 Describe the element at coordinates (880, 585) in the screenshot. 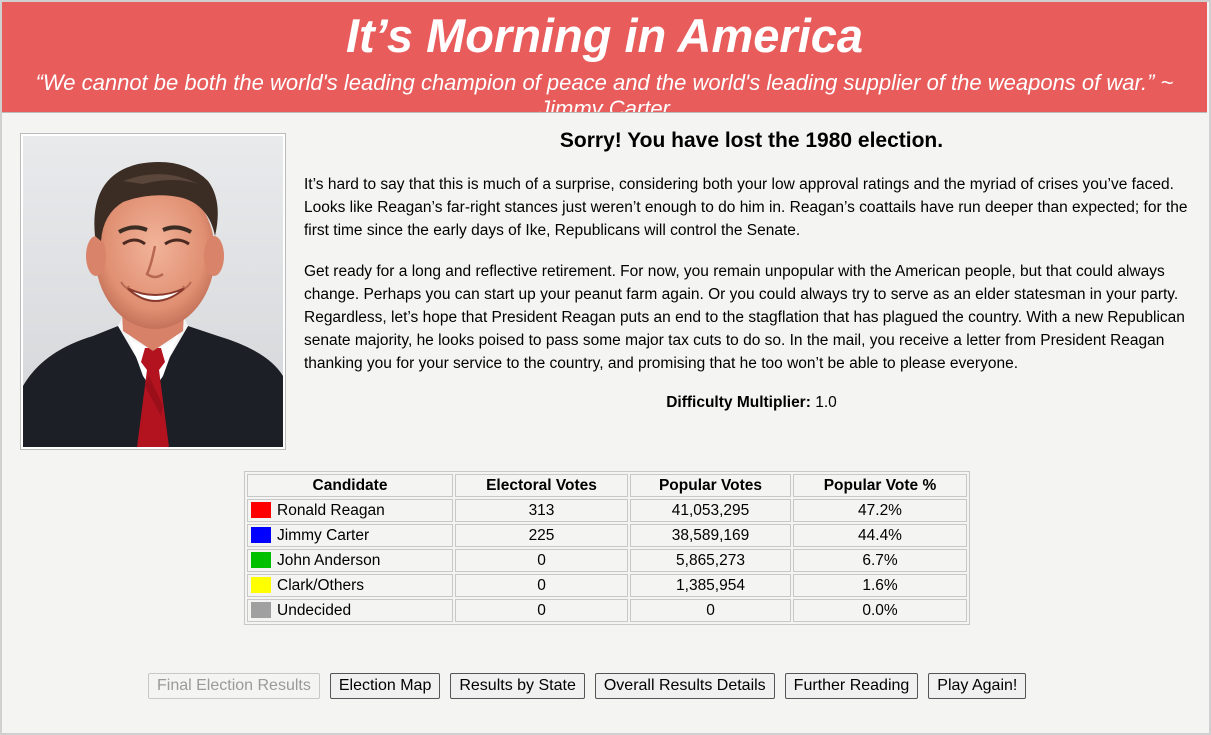

I see `popular-vote-pct-cell: 1.6%` at that location.